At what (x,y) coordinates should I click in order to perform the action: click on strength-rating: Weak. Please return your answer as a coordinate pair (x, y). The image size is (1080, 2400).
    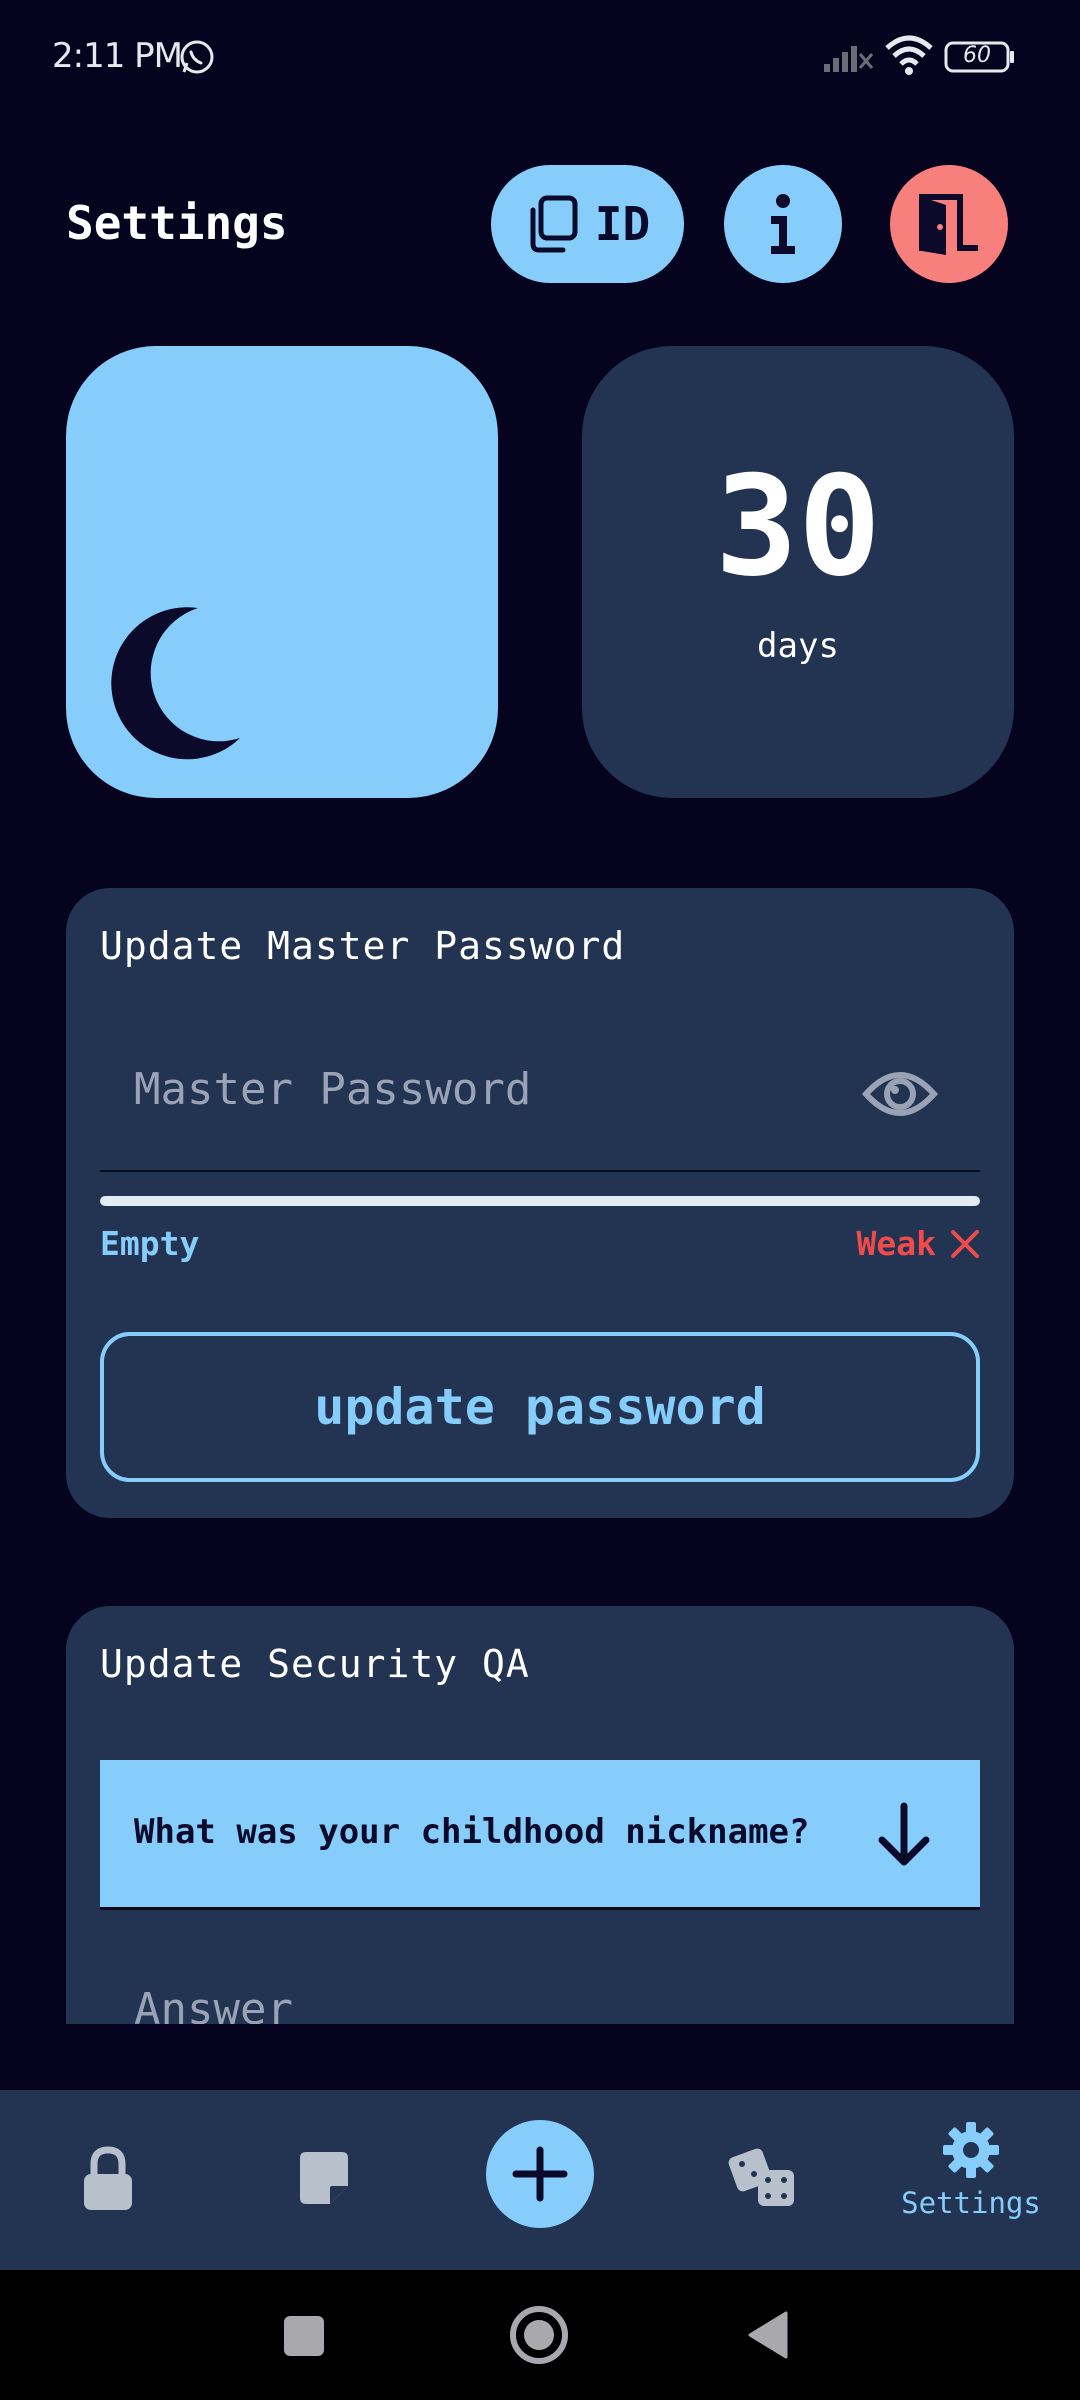
    Looking at the image, I should click on (918, 1243).